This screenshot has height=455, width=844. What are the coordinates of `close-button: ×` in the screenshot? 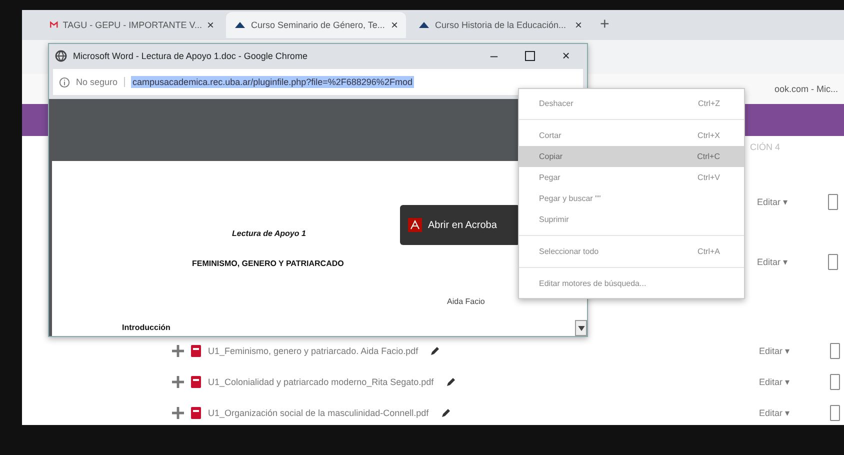 It's located at (566, 55).